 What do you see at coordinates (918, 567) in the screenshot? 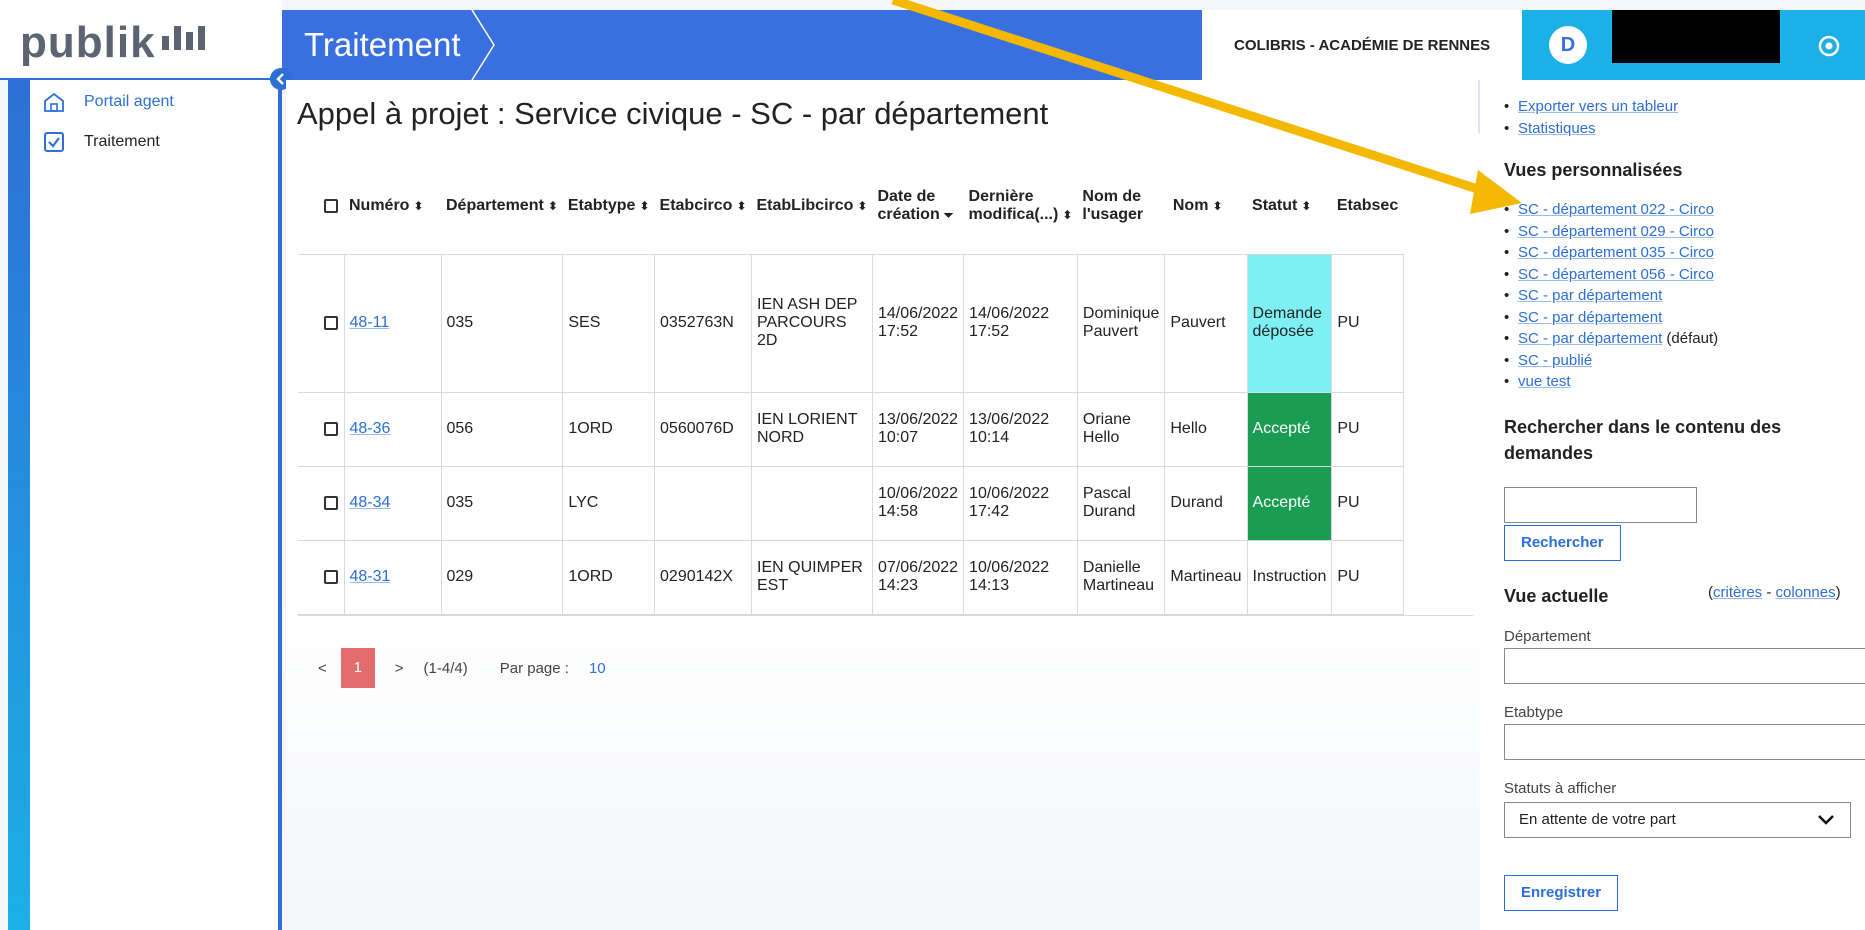
I see `cell-date: 07/06/2022` at bounding box center [918, 567].